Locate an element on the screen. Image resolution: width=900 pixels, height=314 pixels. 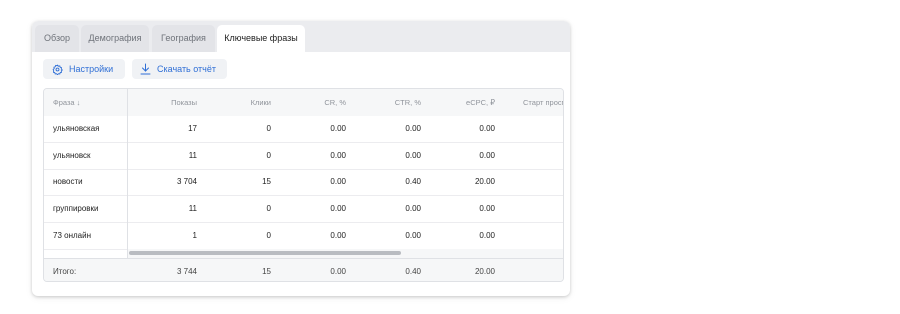
settings-button: Настройки is located at coordinates (84, 69).